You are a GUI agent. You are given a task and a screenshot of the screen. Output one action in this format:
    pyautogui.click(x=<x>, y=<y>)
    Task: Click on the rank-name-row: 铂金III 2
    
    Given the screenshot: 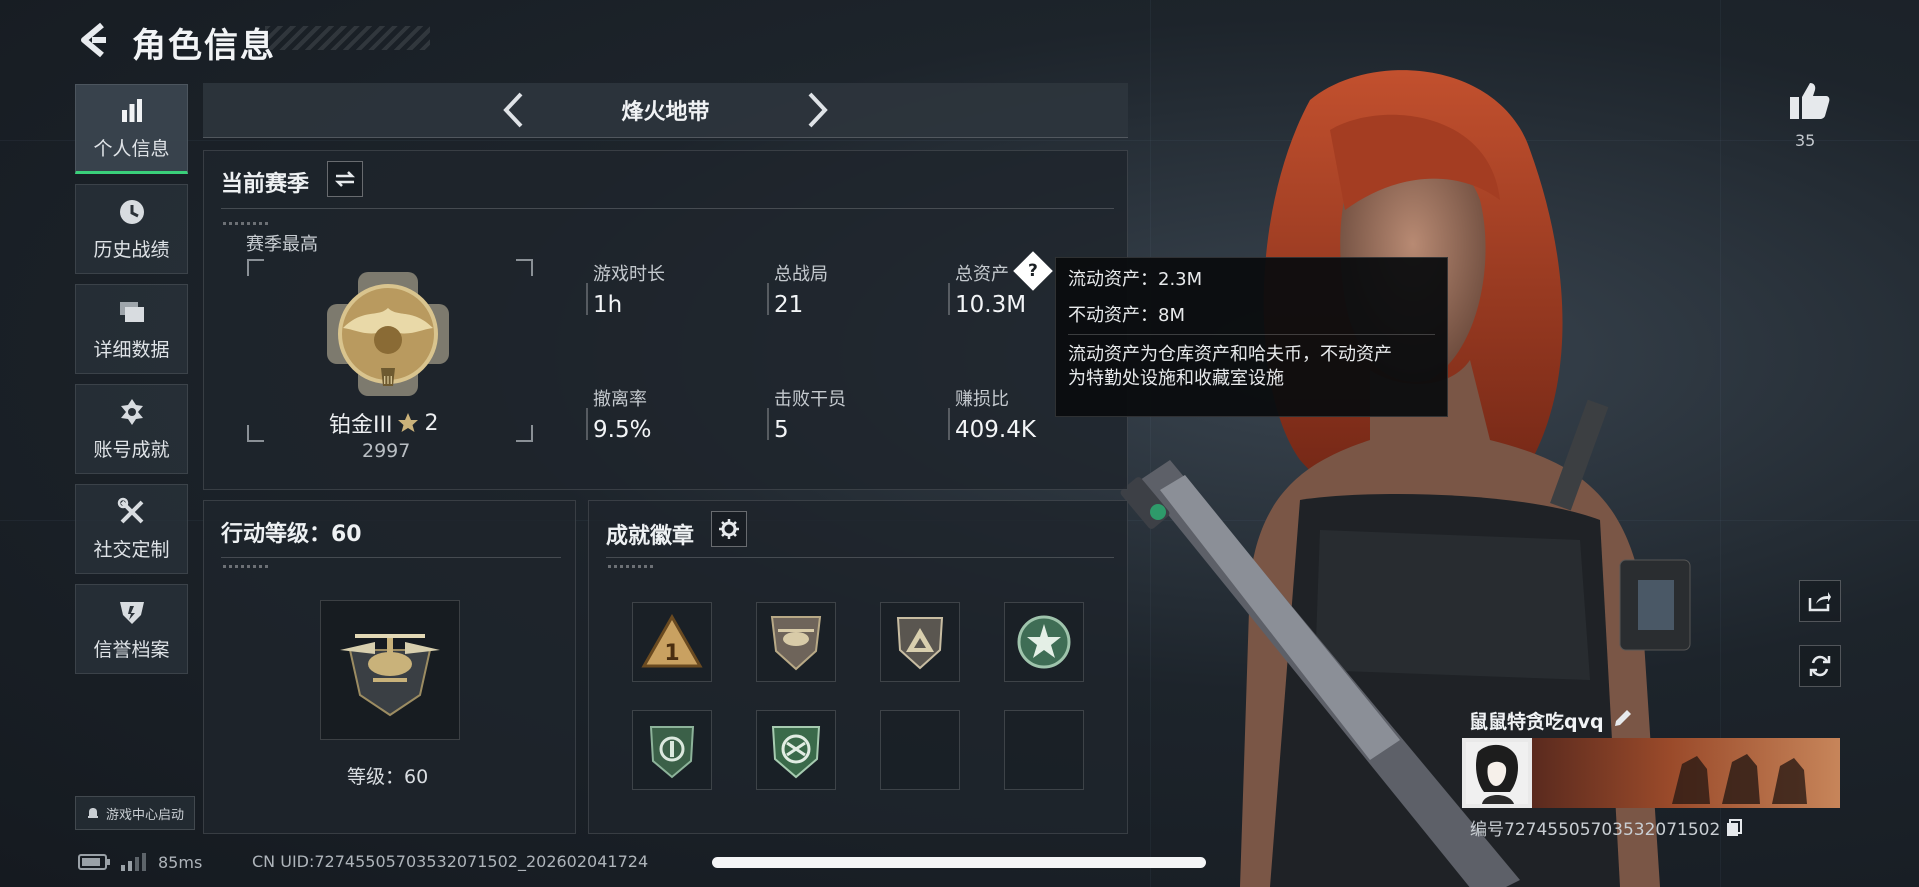 What is the action you would take?
    pyautogui.click(x=389, y=423)
    